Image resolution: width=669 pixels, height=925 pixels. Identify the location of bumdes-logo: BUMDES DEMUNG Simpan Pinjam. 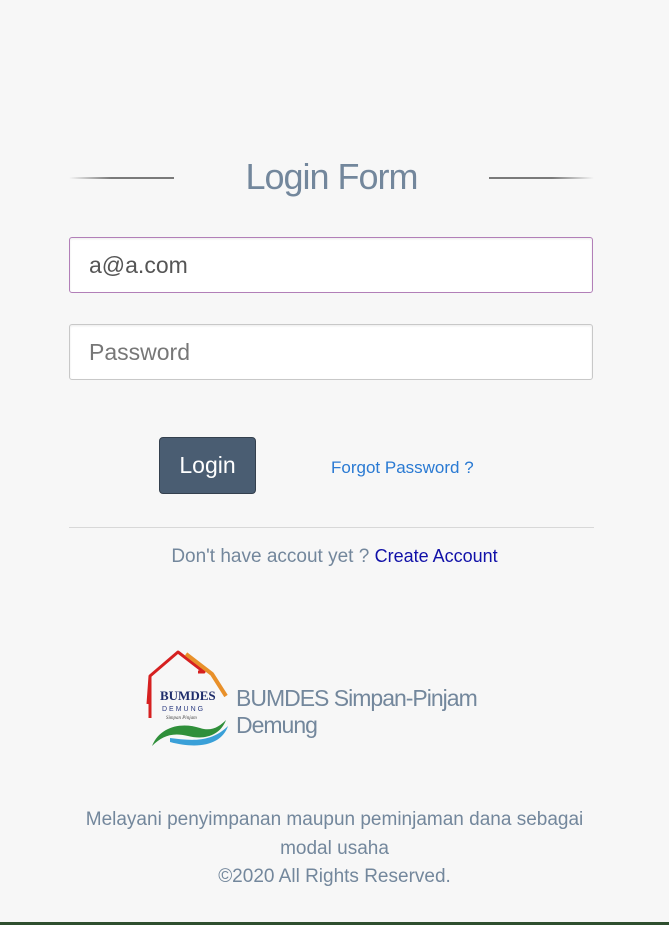
(187, 698).